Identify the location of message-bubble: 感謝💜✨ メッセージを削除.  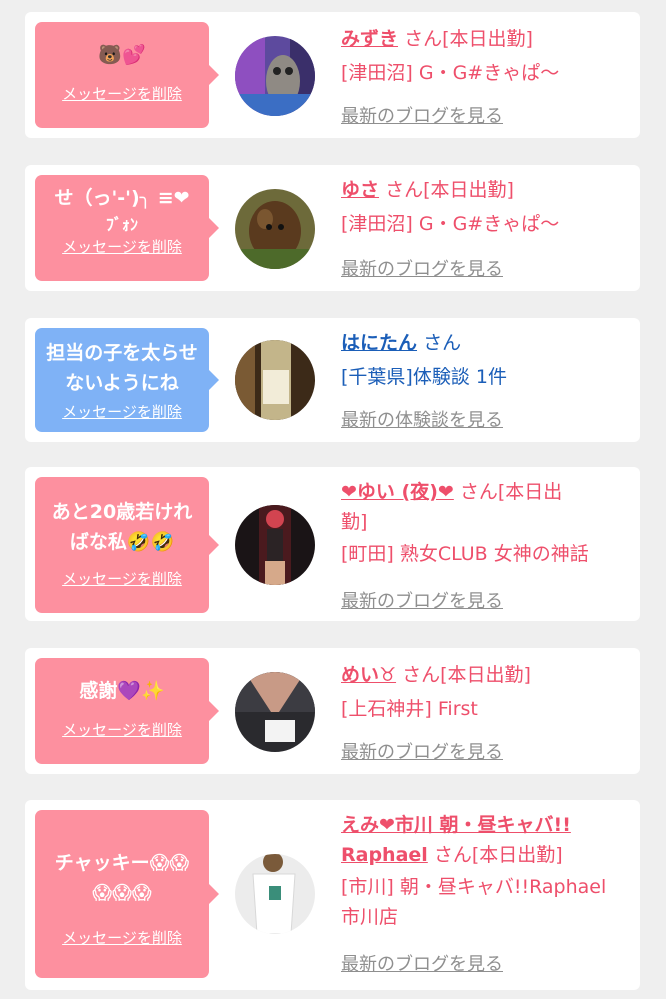
(127, 711).